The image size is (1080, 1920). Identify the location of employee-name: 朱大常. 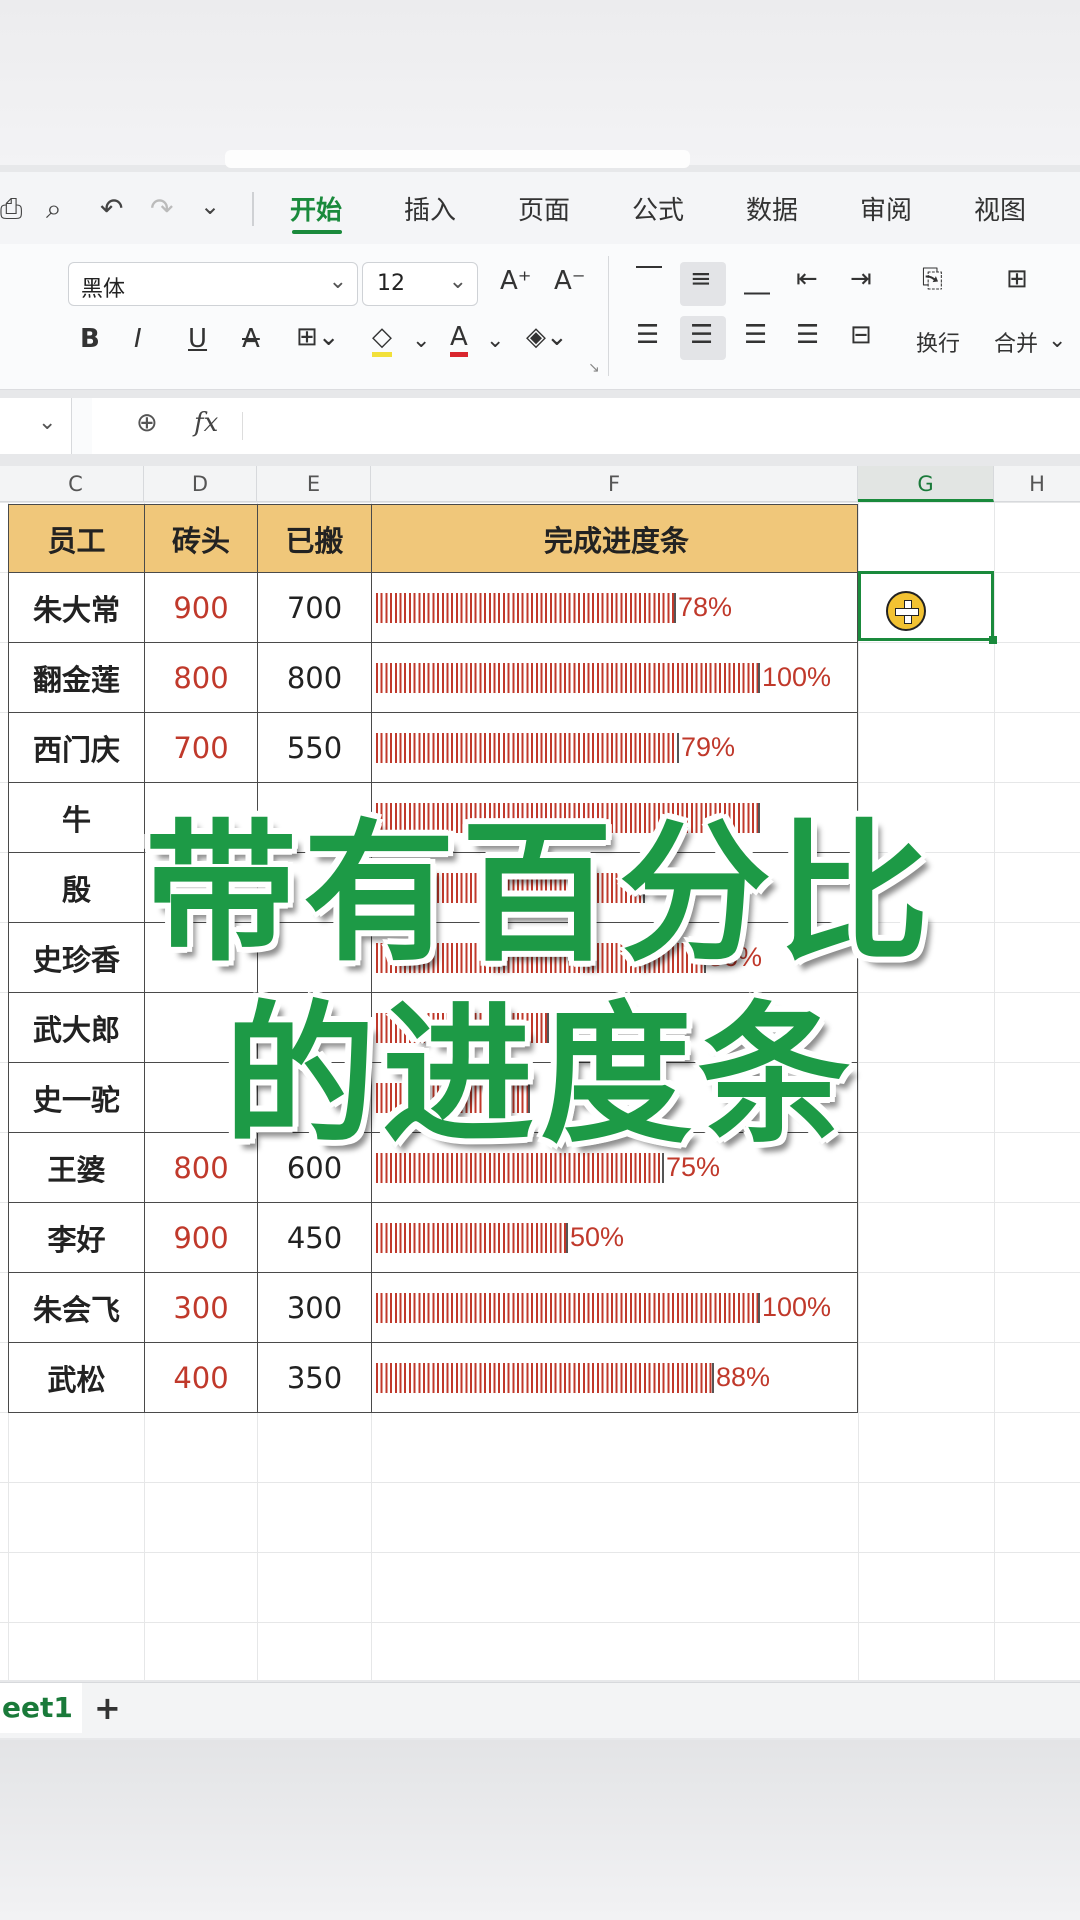
(76, 607).